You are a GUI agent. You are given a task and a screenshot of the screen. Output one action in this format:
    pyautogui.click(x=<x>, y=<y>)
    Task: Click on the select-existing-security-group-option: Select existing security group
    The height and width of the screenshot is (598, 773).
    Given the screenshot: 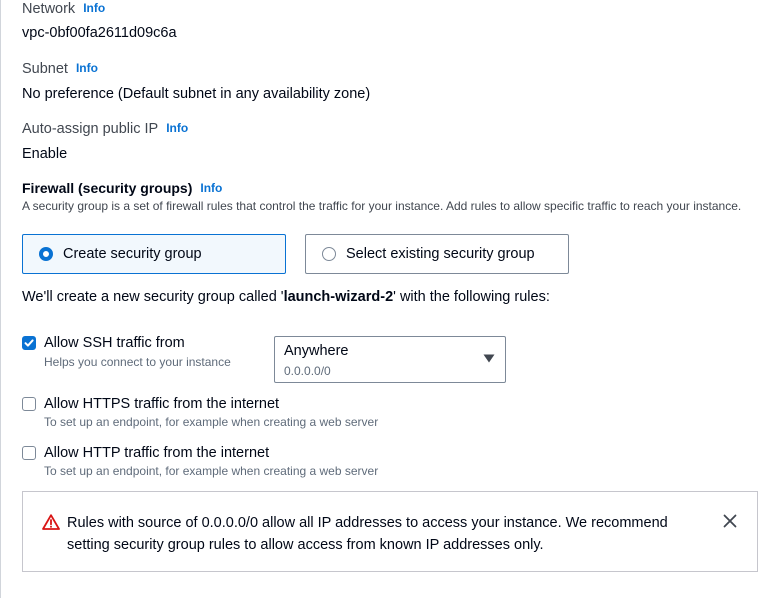 What is the action you would take?
    pyautogui.click(x=437, y=254)
    